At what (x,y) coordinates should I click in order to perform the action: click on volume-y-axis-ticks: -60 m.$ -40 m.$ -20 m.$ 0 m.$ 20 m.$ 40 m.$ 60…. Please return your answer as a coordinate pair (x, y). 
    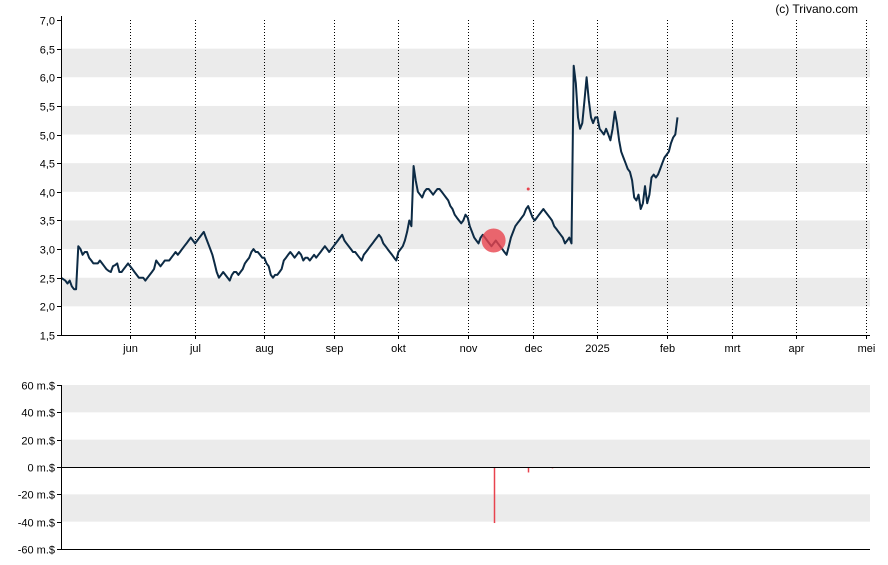
    Looking at the image, I should click on (39, 469).